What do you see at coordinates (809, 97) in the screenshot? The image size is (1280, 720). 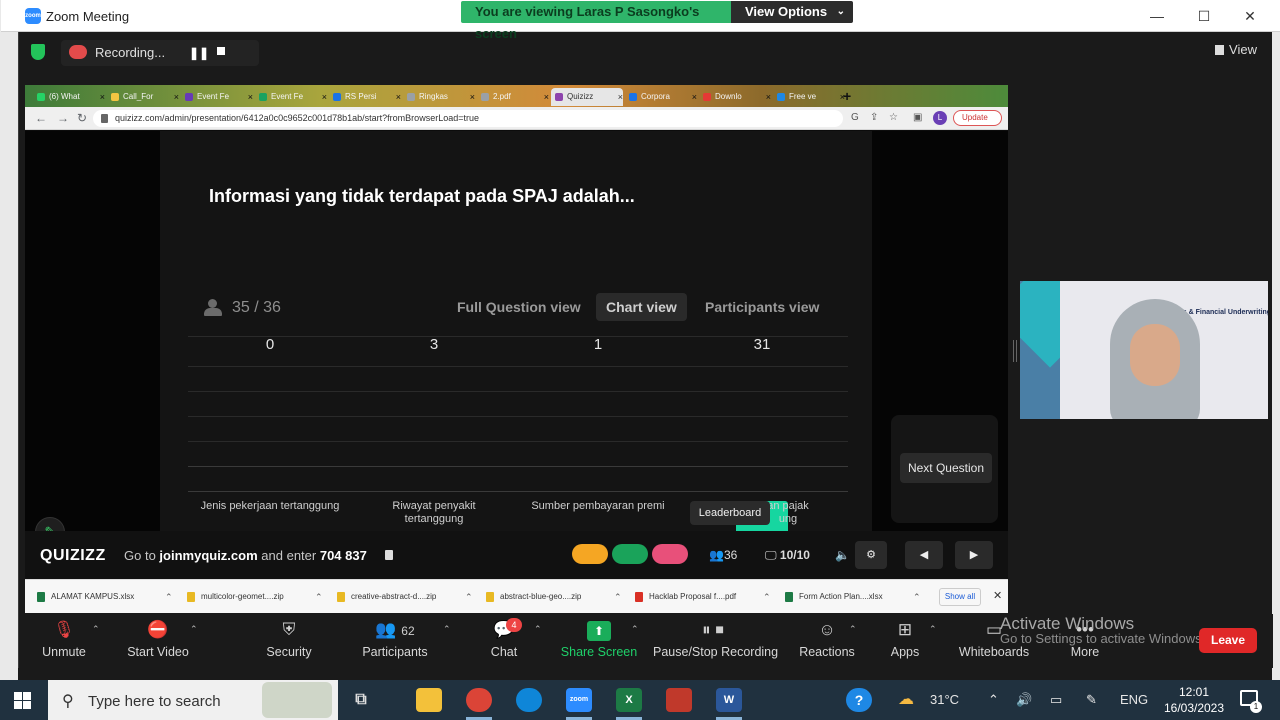 I see `browser-tab: Free ve ×` at bounding box center [809, 97].